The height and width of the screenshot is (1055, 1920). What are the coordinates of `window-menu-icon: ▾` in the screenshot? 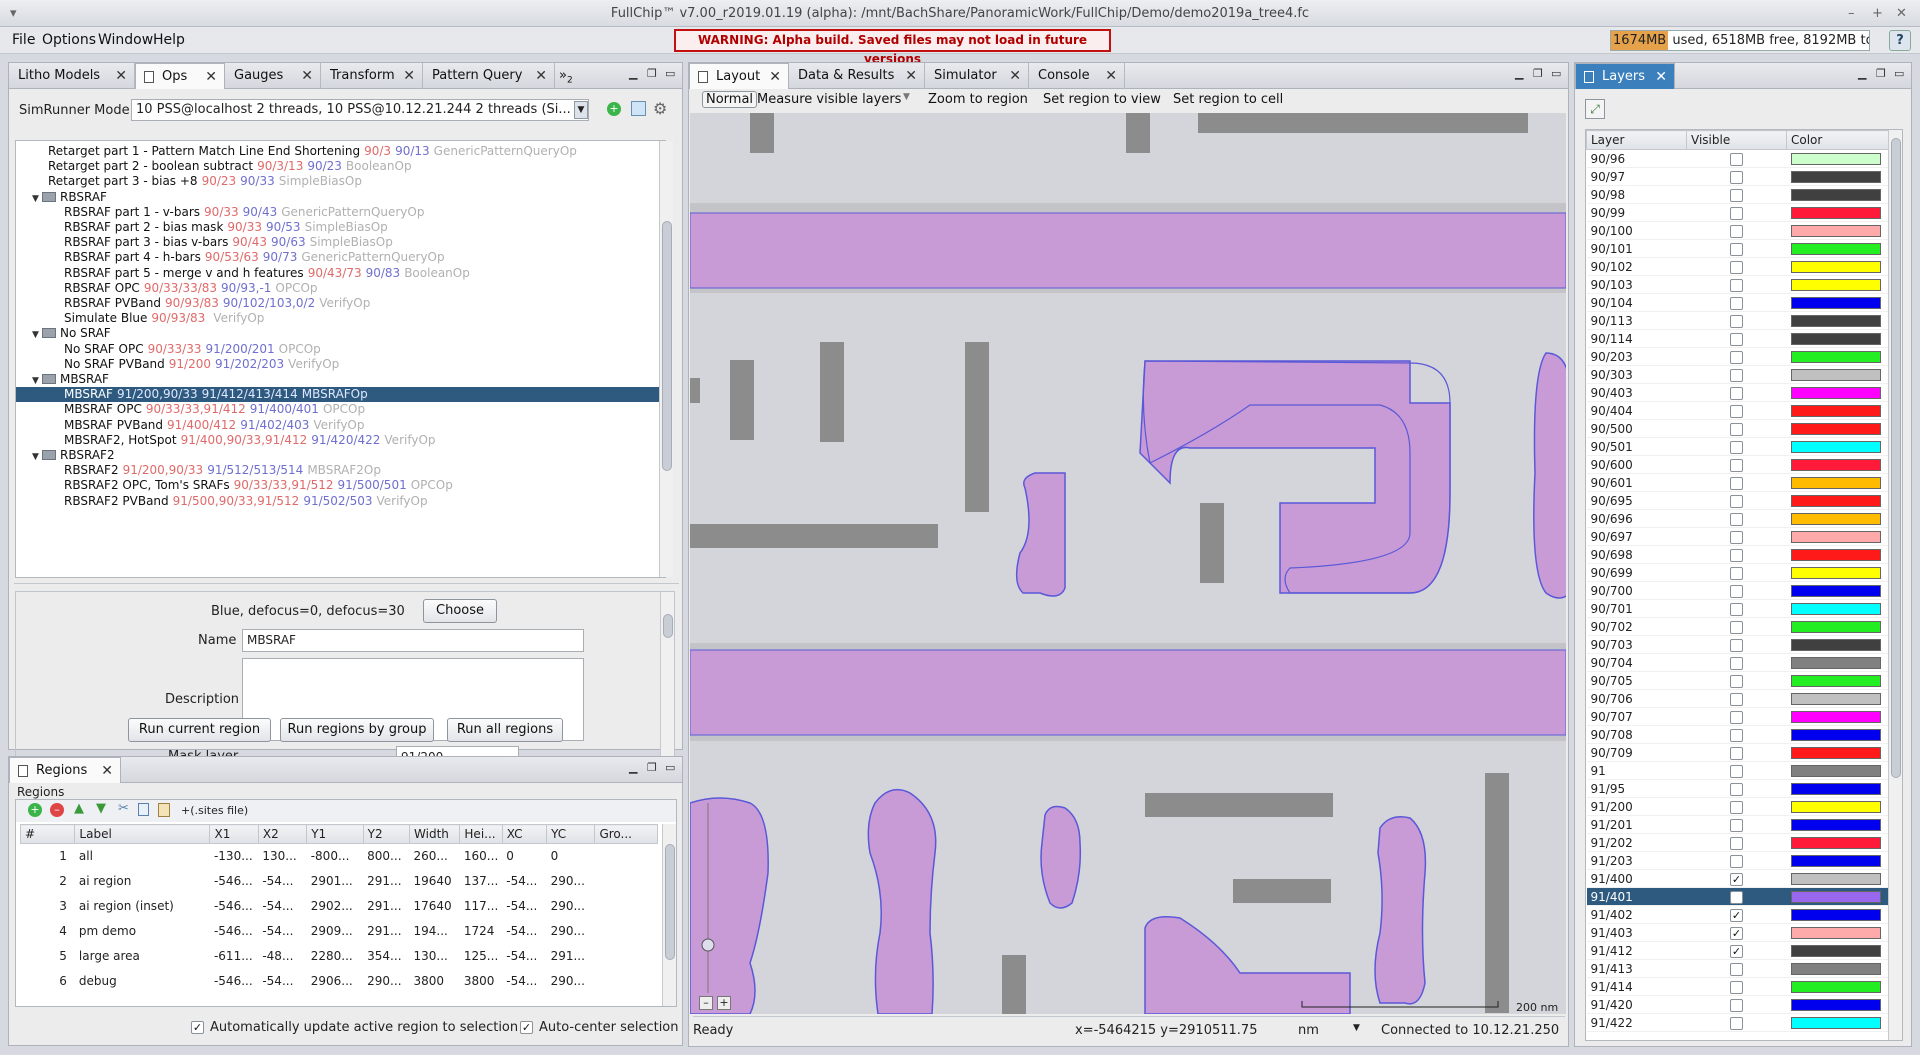 It's located at (13, 13).